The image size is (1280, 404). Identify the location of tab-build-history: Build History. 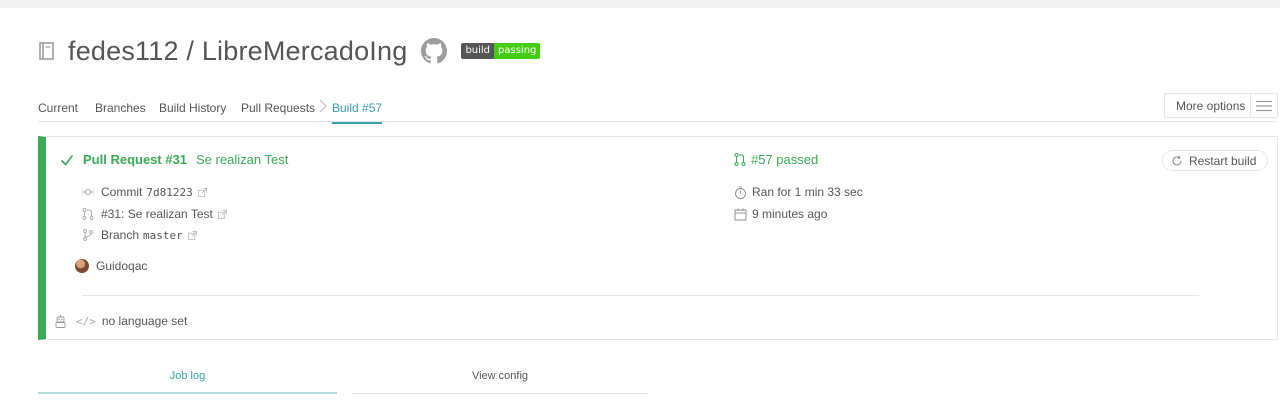
(192, 108).